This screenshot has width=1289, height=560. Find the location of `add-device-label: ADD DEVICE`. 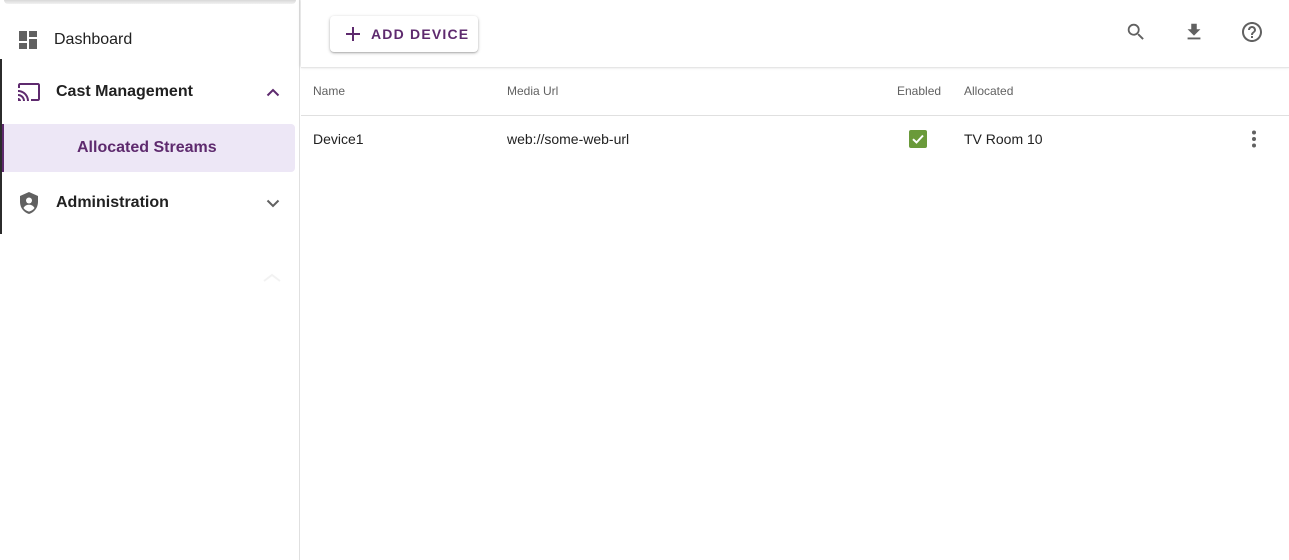

add-device-label: ADD DEVICE is located at coordinates (420, 34).